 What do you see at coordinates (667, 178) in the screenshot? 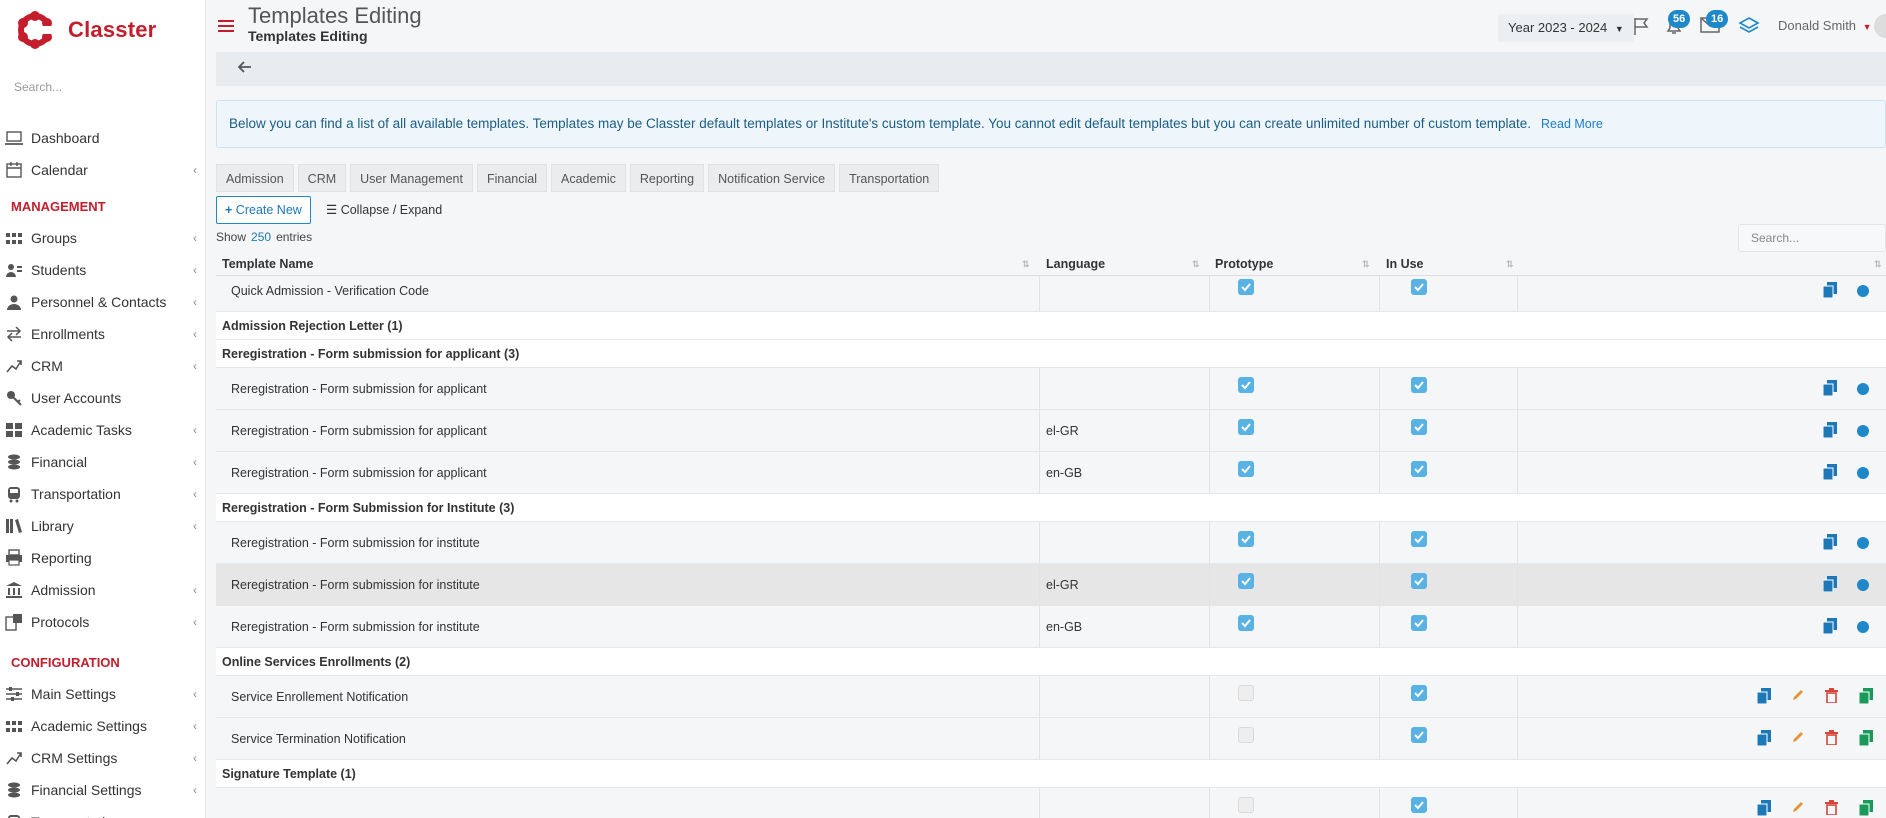
I see `tab-reporting: Reporting` at bounding box center [667, 178].